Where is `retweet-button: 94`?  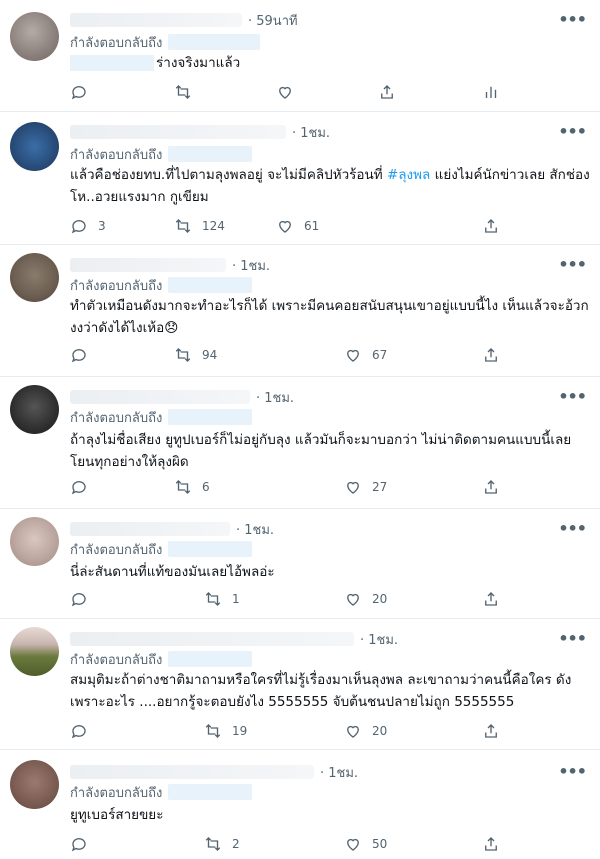
retweet-button: 94 is located at coordinates (195, 355).